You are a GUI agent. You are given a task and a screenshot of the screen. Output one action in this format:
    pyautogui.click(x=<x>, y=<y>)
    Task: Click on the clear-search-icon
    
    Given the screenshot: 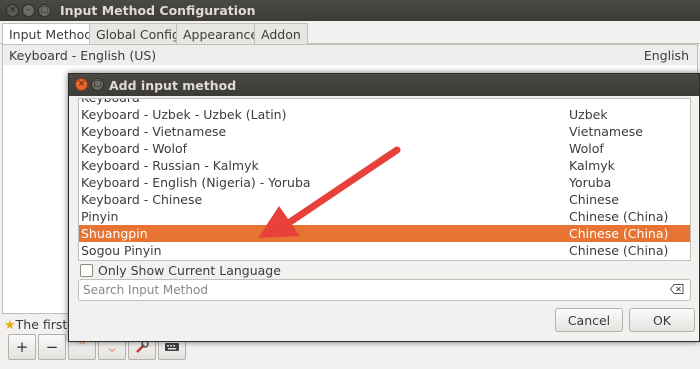 What is the action you would take?
    pyautogui.click(x=676, y=290)
    